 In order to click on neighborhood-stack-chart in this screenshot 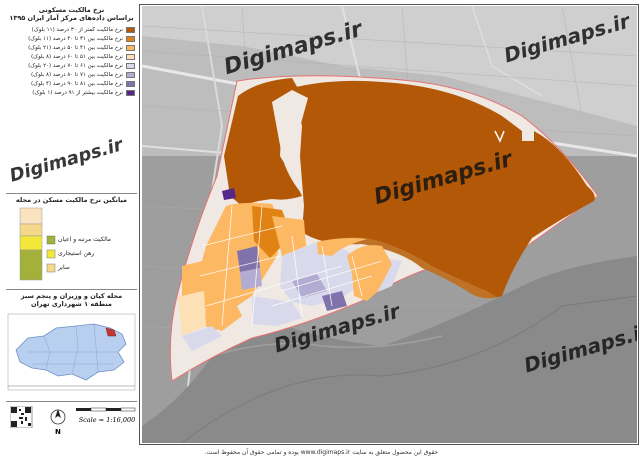, I will do `click(37, 244)`.